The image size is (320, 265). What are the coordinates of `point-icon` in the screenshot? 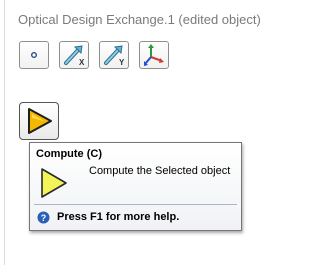 It's located at (33, 54).